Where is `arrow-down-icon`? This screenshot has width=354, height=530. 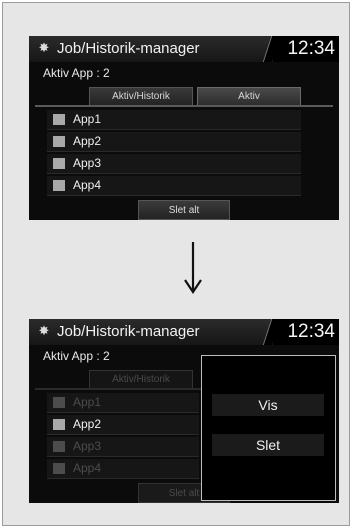
arrow-down-icon is located at coordinates (193, 268).